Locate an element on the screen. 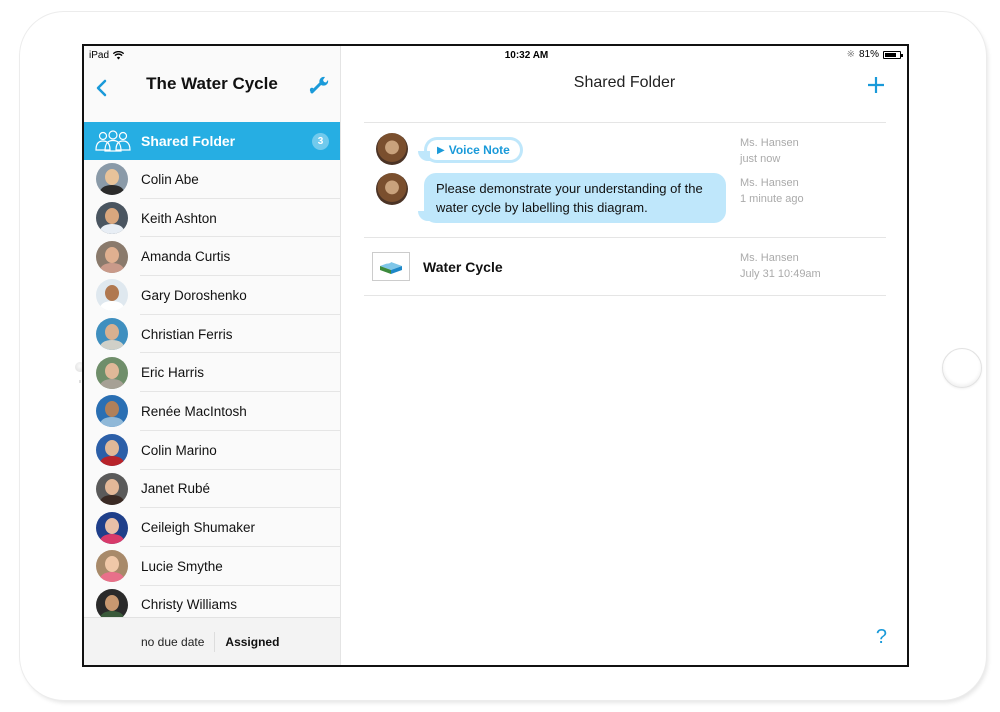  student-row: Gary Doroshenko is located at coordinates (212, 295).